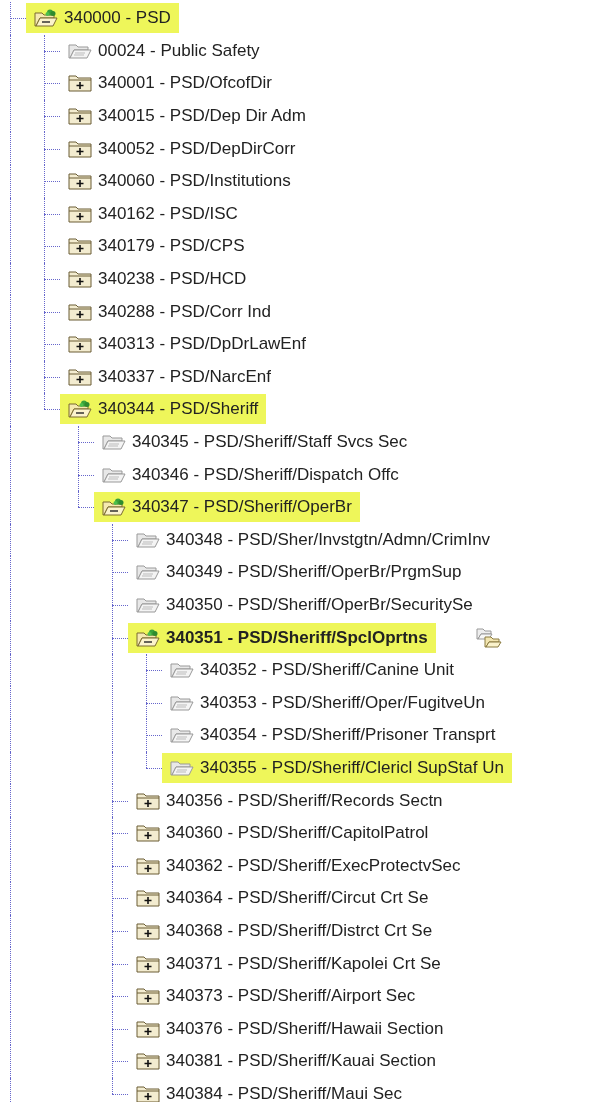 The width and height of the screenshot is (605, 1102). What do you see at coordinates (313, 539) in the screenshot?
I see `tree-node: 340348 - PSD/Sher/Invstgtn/Admn/CrimInv` at bounding box center [313, 539].